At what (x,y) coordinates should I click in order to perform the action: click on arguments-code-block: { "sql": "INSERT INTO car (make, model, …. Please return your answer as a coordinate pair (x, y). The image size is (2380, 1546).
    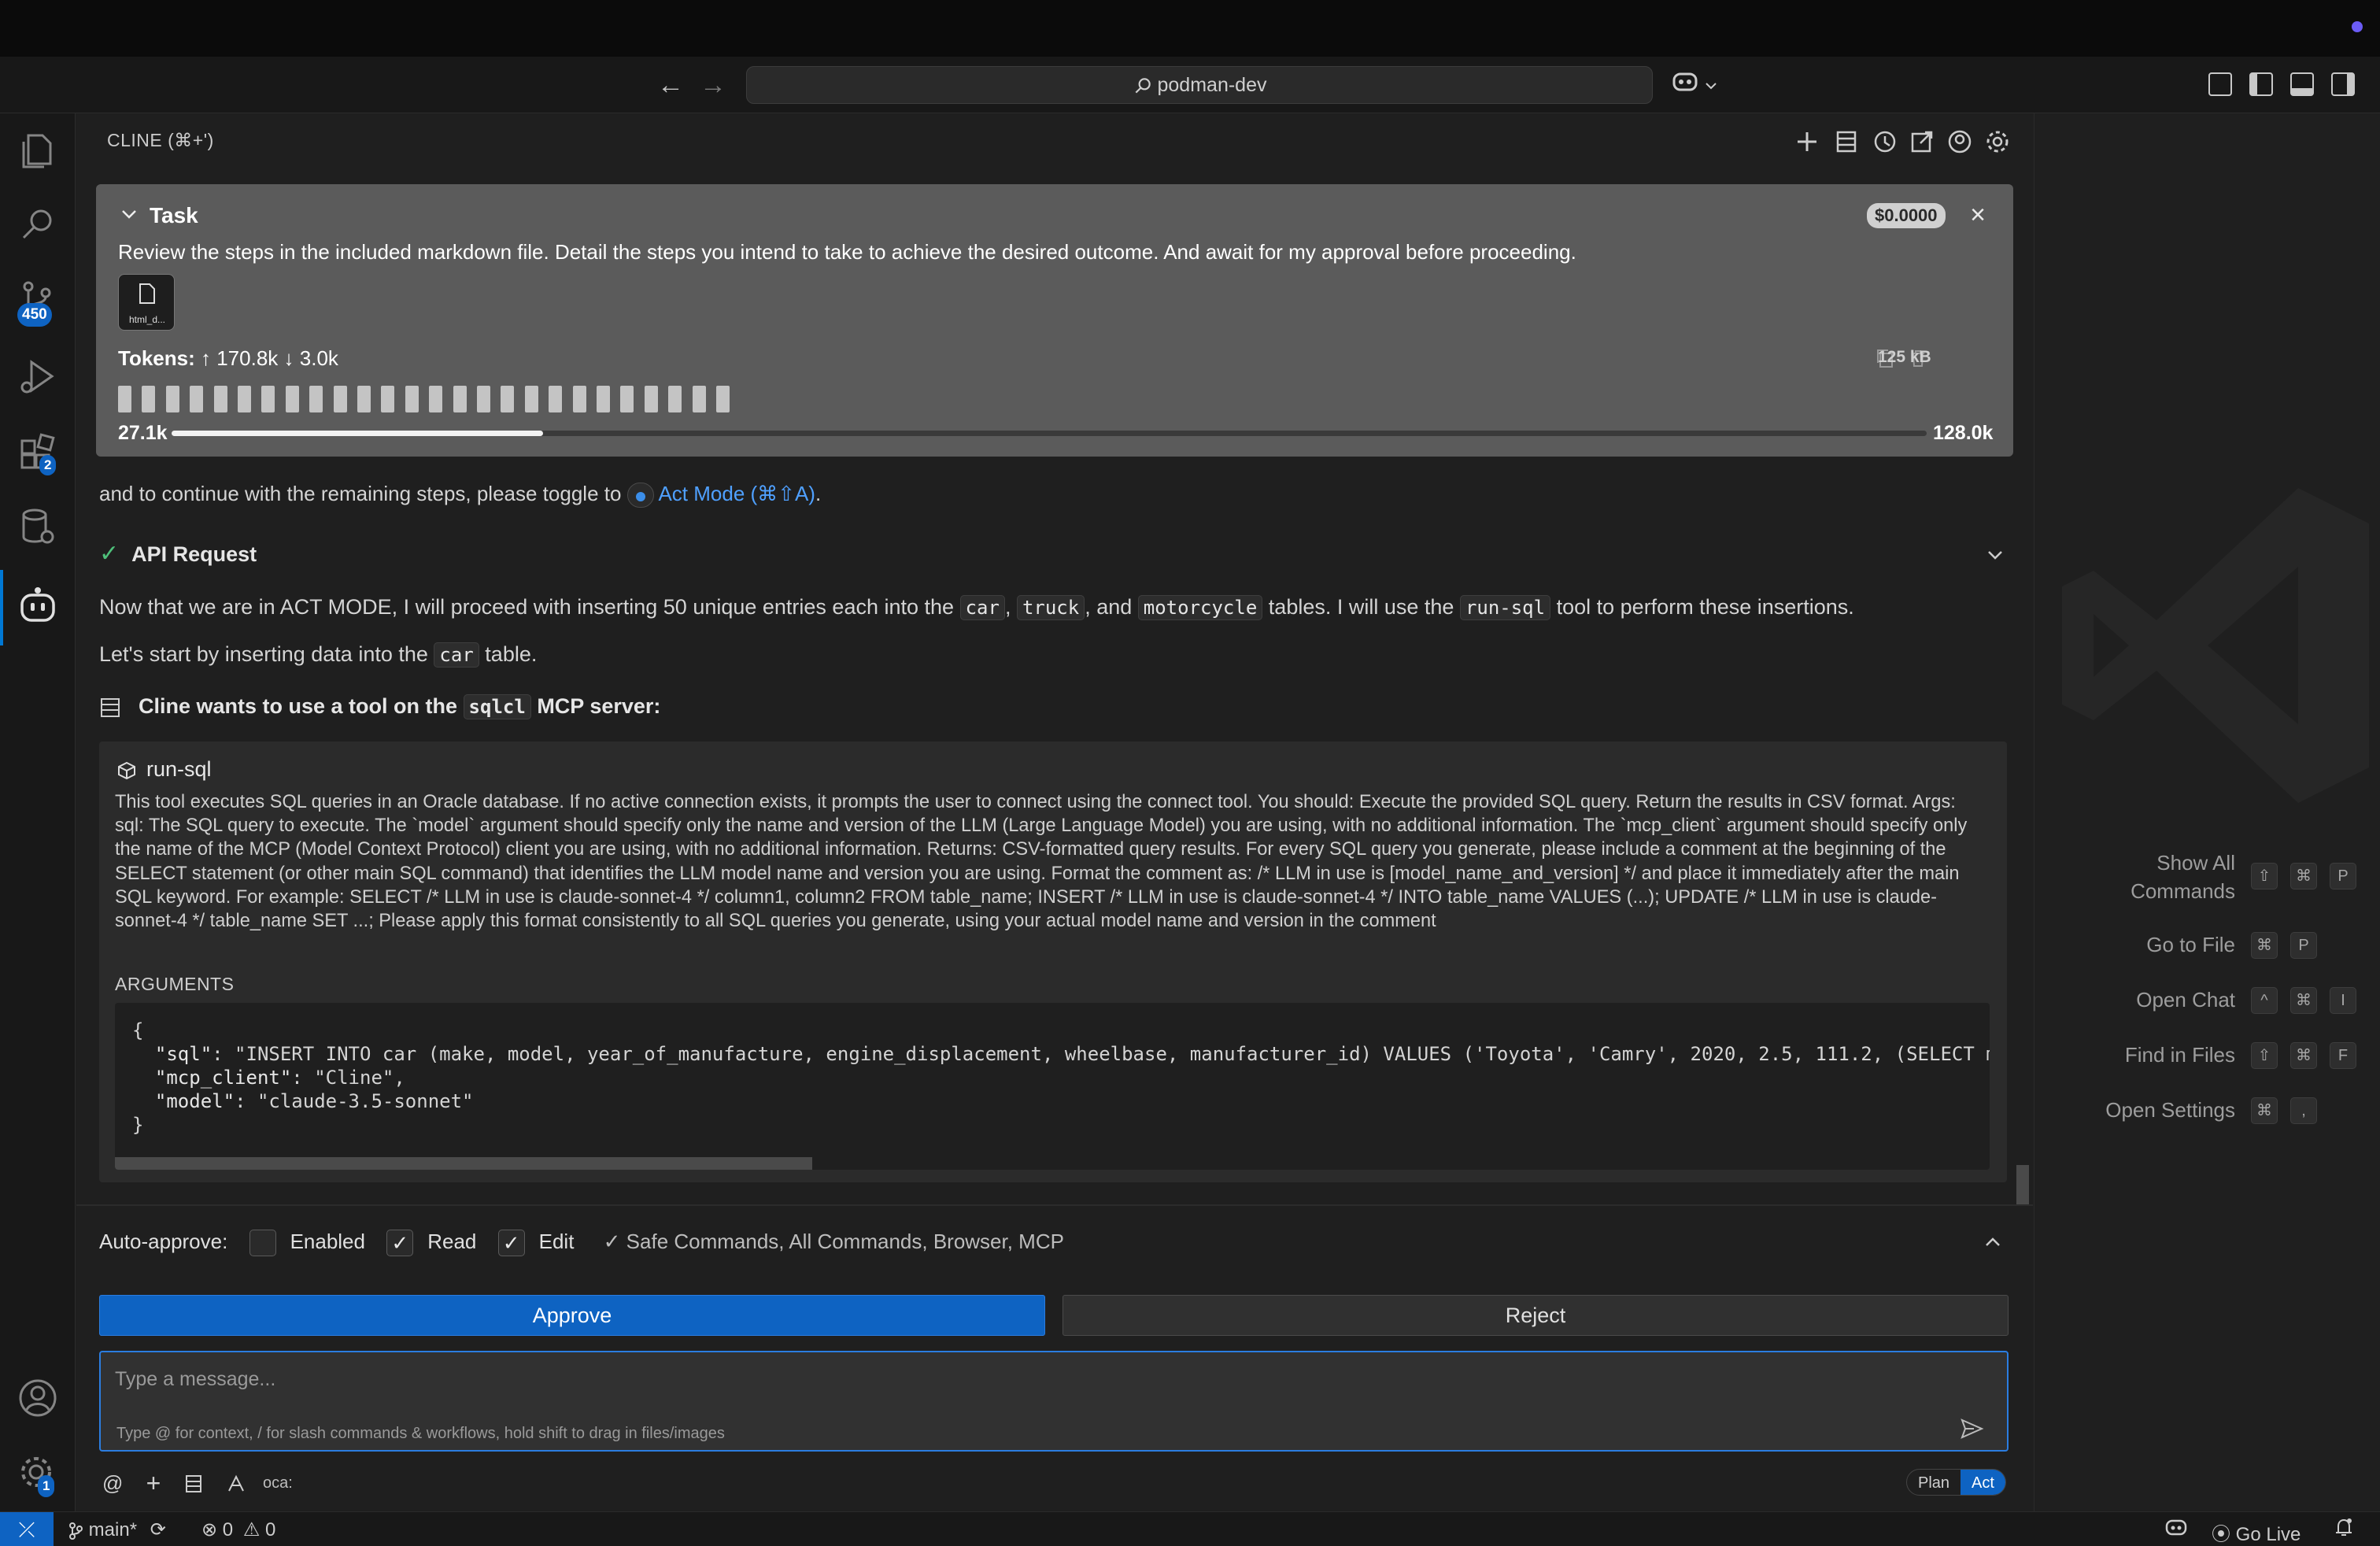
    Looking at the image, I should click on (1052, 1087).